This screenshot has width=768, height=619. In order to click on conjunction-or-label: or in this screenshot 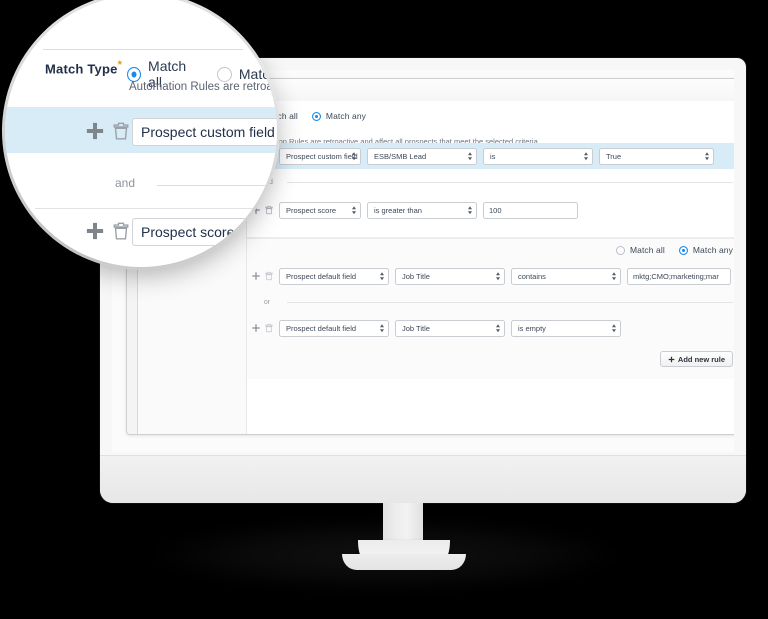, I will do `click(267, 302)`.